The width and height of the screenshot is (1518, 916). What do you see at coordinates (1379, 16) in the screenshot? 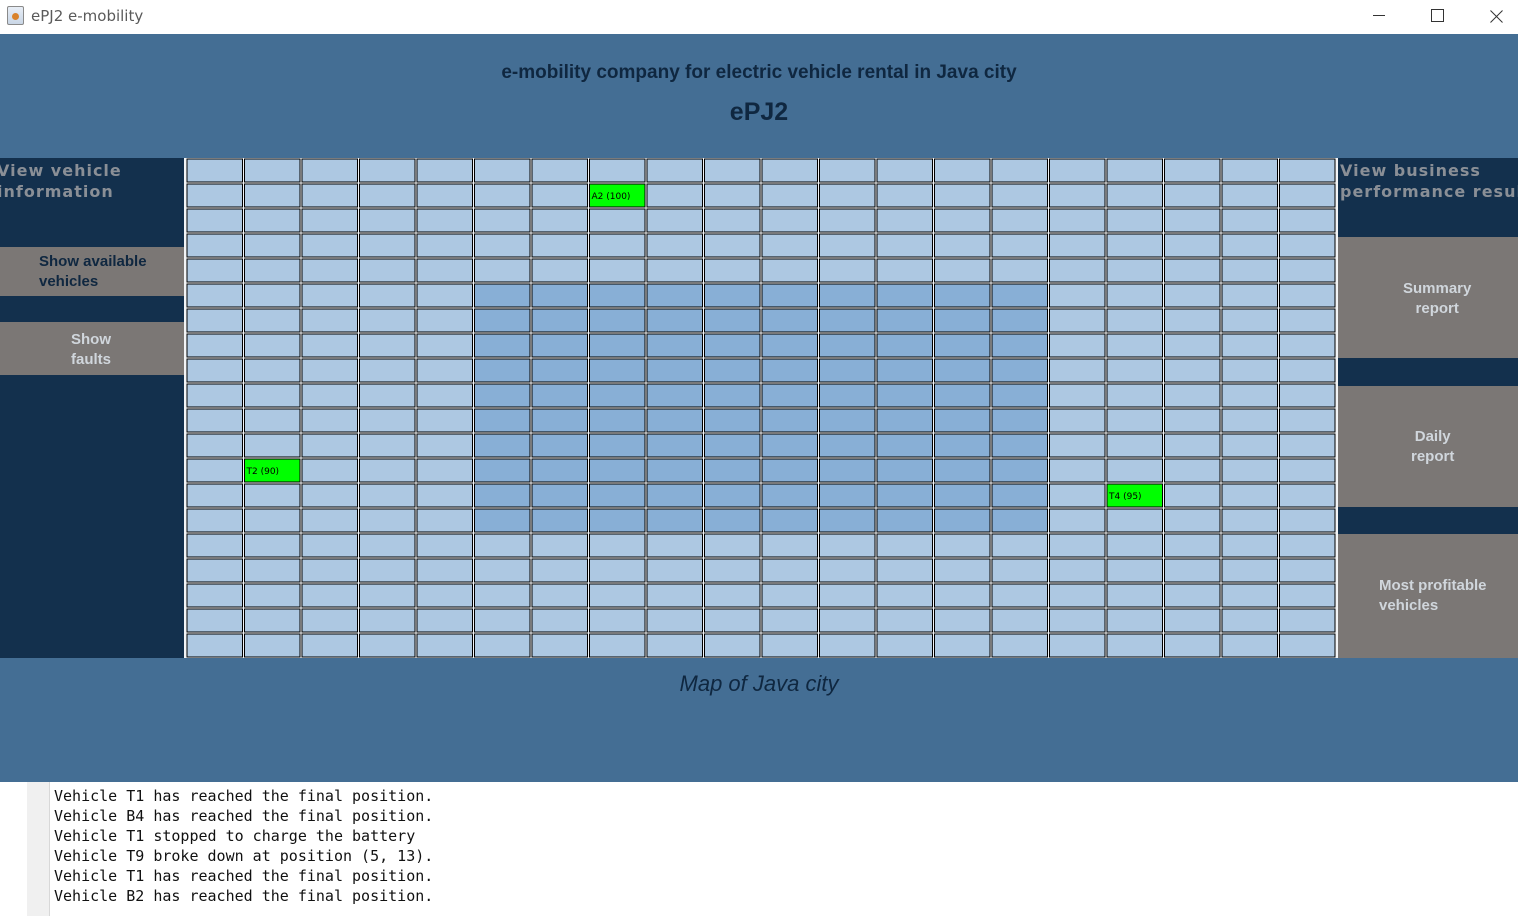
I see `minimize-button` at bounding box center [1379, 16].